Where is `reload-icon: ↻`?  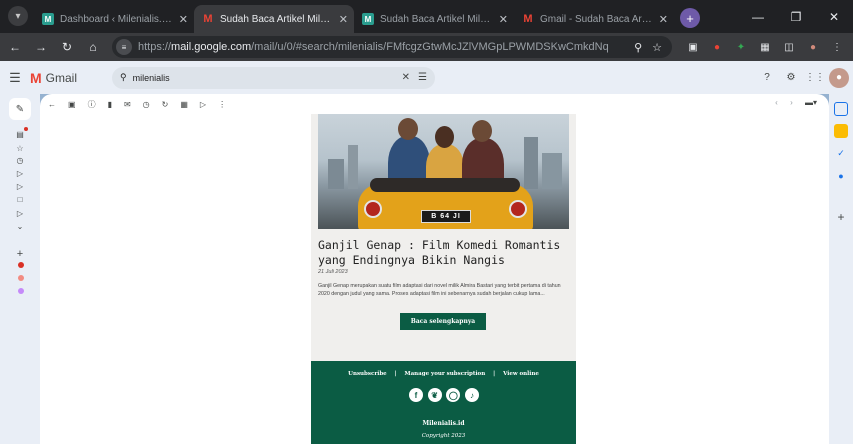 reload-icon: ↻ is located at coordinates (67, 47).